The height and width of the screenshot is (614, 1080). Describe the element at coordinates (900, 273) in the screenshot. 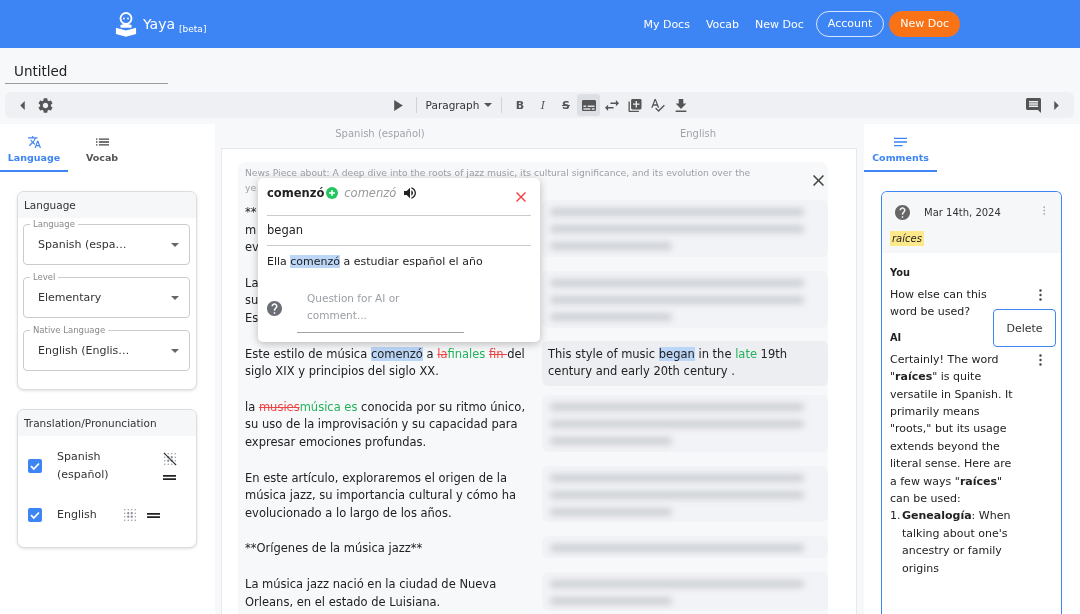

I see `author-label: You` at that location.